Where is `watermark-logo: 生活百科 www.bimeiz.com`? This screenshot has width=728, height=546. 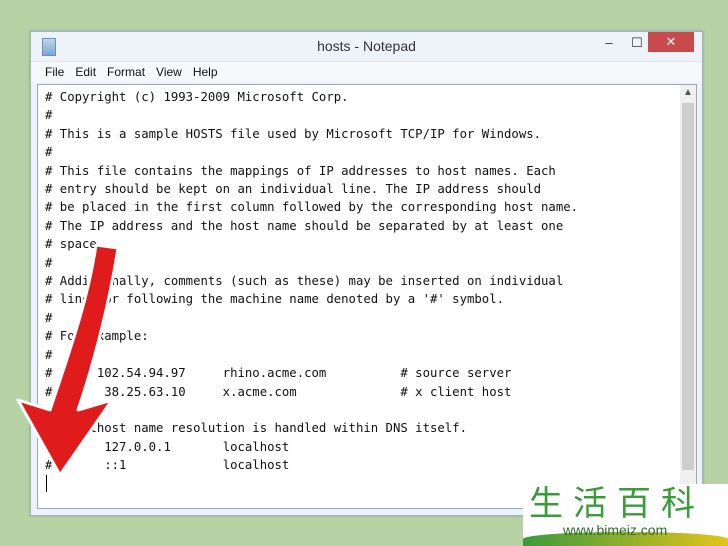
watermark-logo: 生活百科 www.bimeiz.com is located at coordinates (625, 515).